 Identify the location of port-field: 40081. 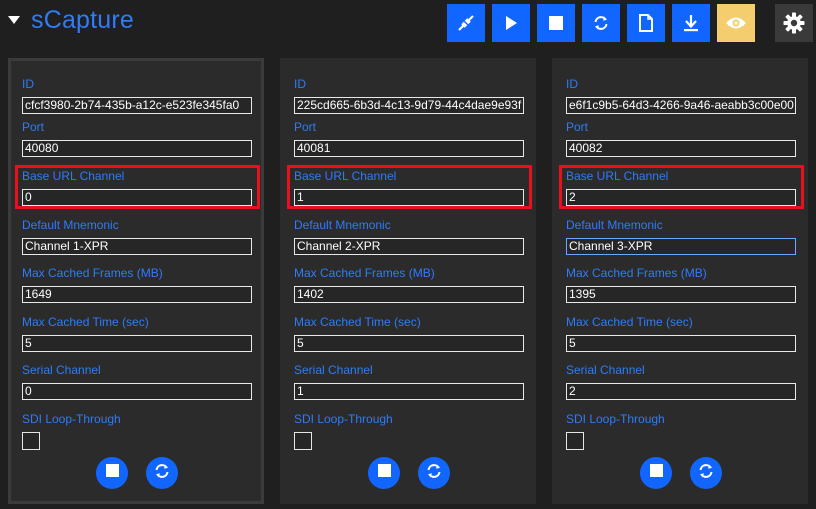
(409, 148).